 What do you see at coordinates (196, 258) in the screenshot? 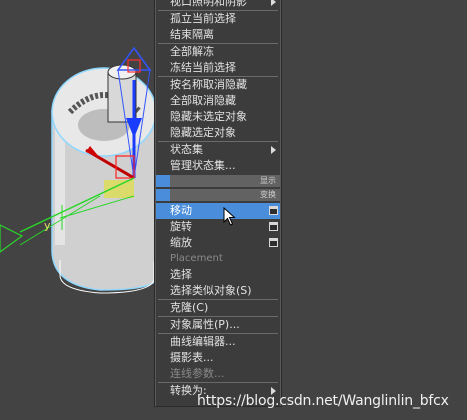
I see `menu-item-label: Placement` at bounding box center [196, 258].